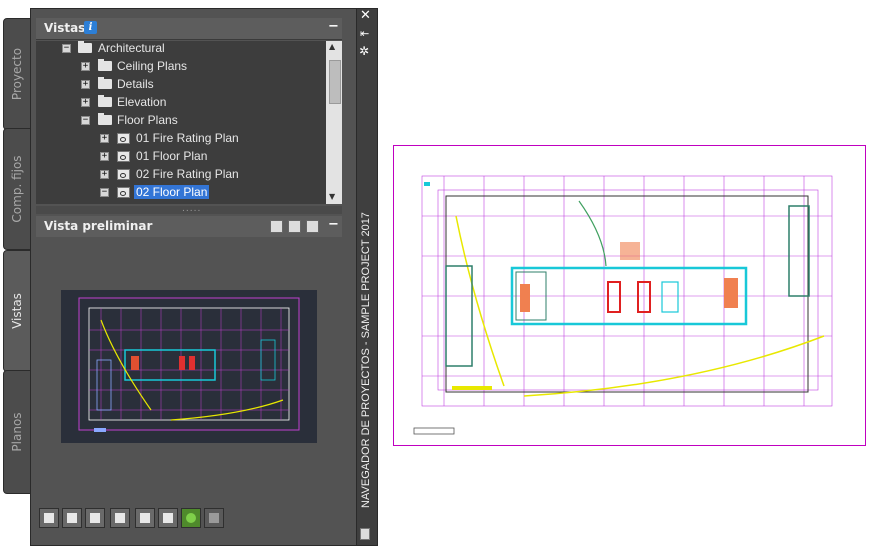 This screenshot has width=878, height=553. Describe the element at coordinates (189, 227) in the screenshot. I see `preview-panel-header: Vista preliminar −` at that location.